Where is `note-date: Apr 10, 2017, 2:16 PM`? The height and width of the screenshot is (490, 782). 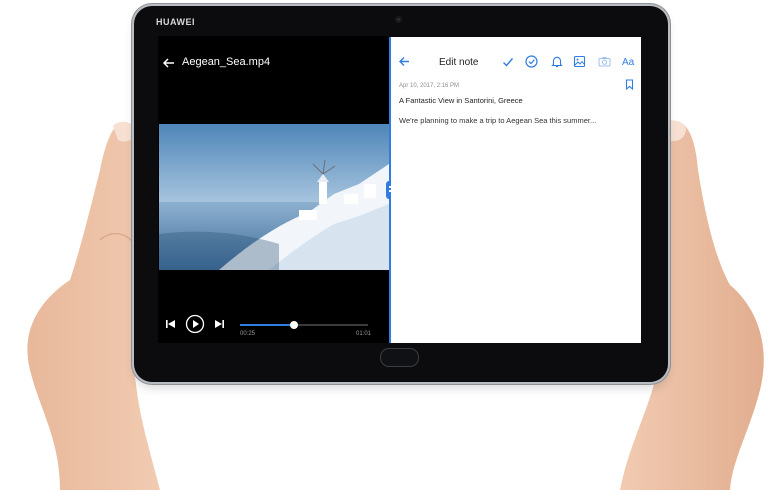 note-date: Apr 10, 2017, 2:16 PM is located at coordinates (429, 86).